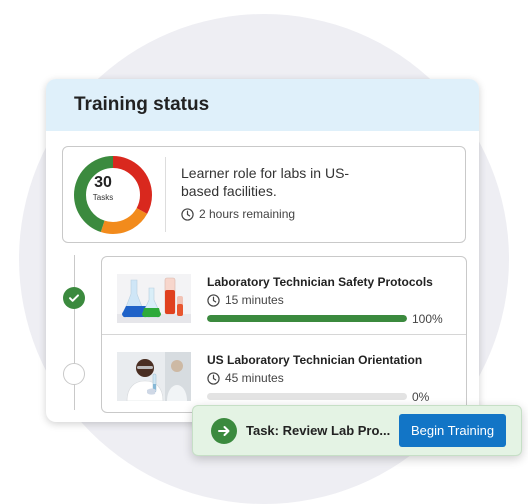  Describe the element at coordinates (254, 378) in the screenshot. I see `task-duration-text: 45 minutes` at that location.